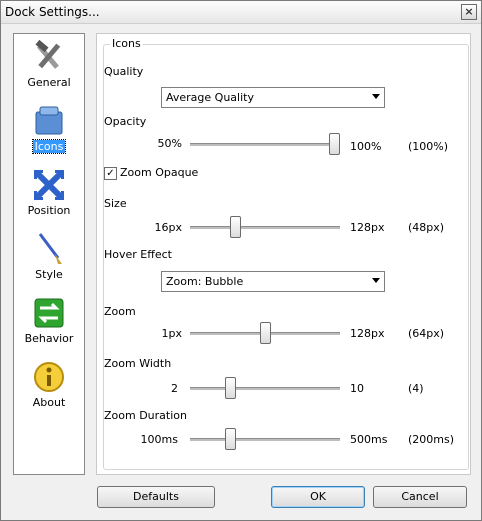 The image size is (482, 521). Describe the element at coordinates (174, 388) in the screenshot. I see `zoom-width-min: 2` at that location.